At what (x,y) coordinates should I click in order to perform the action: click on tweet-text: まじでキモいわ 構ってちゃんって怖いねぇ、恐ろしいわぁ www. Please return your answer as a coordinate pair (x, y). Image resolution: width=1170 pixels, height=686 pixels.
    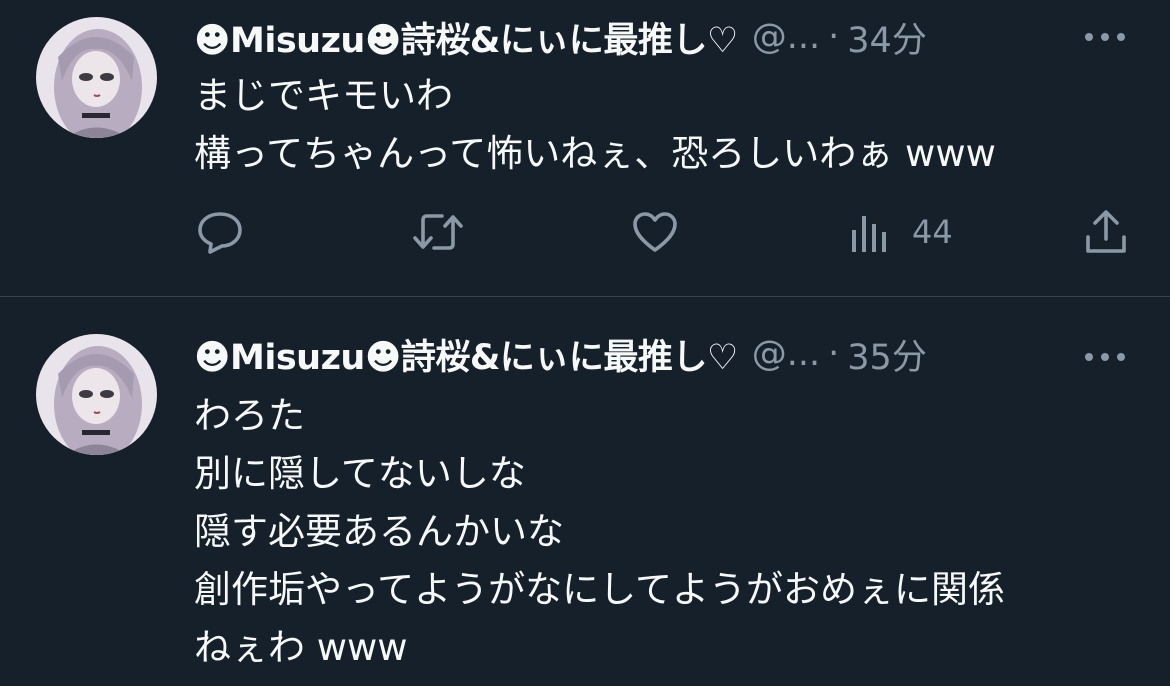
    Looking at the image, I should click on (595, 125).